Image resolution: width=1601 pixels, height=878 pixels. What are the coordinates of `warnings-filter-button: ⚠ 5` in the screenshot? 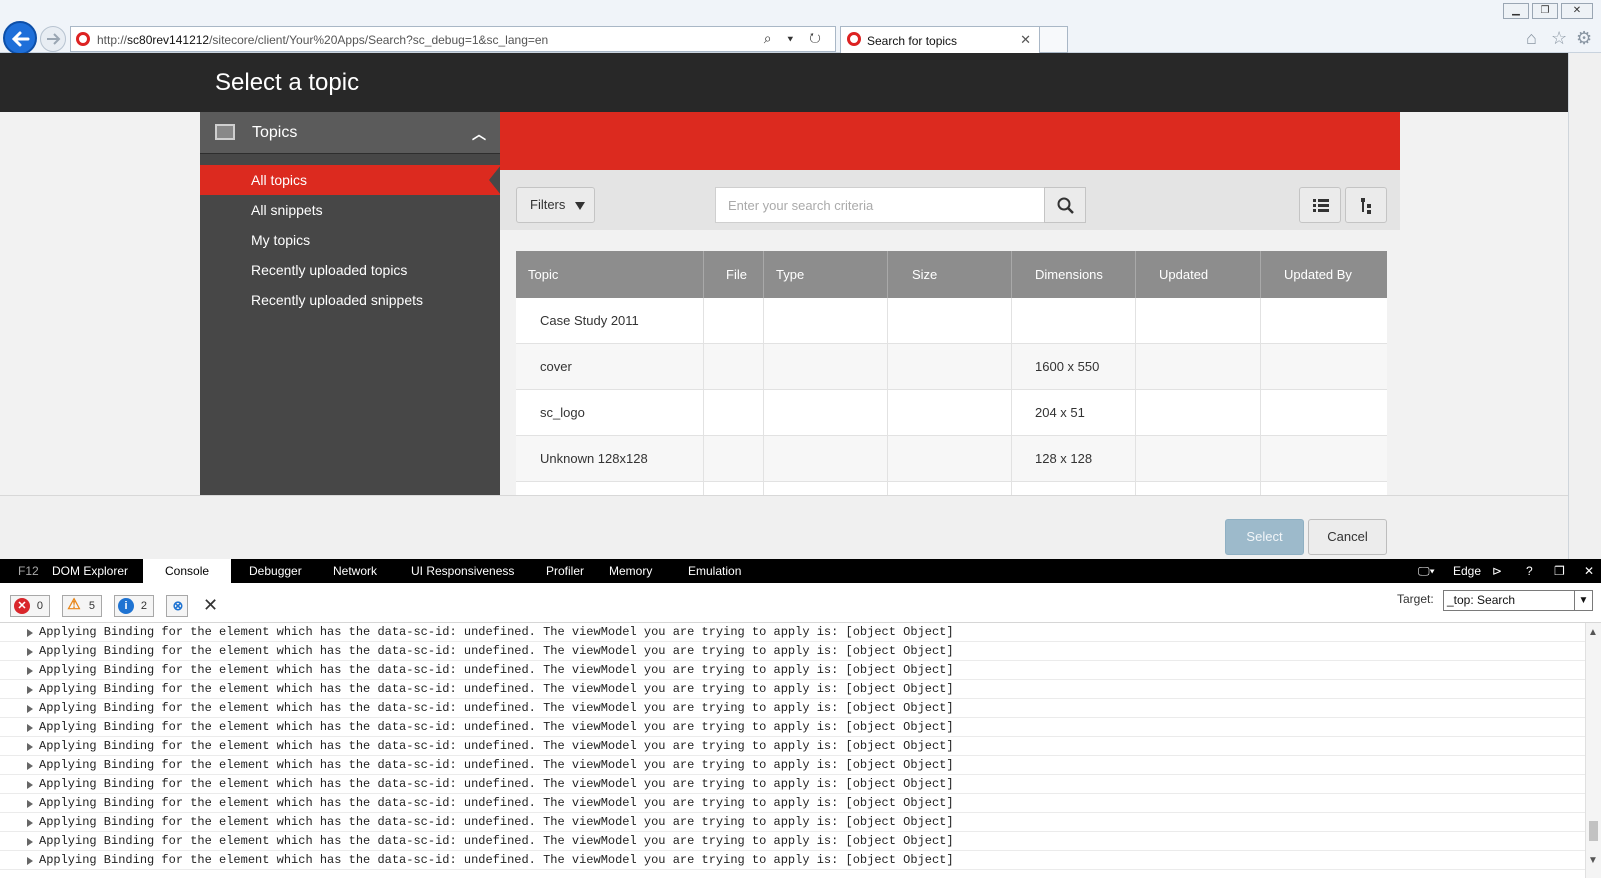 It's located at (82, 606).